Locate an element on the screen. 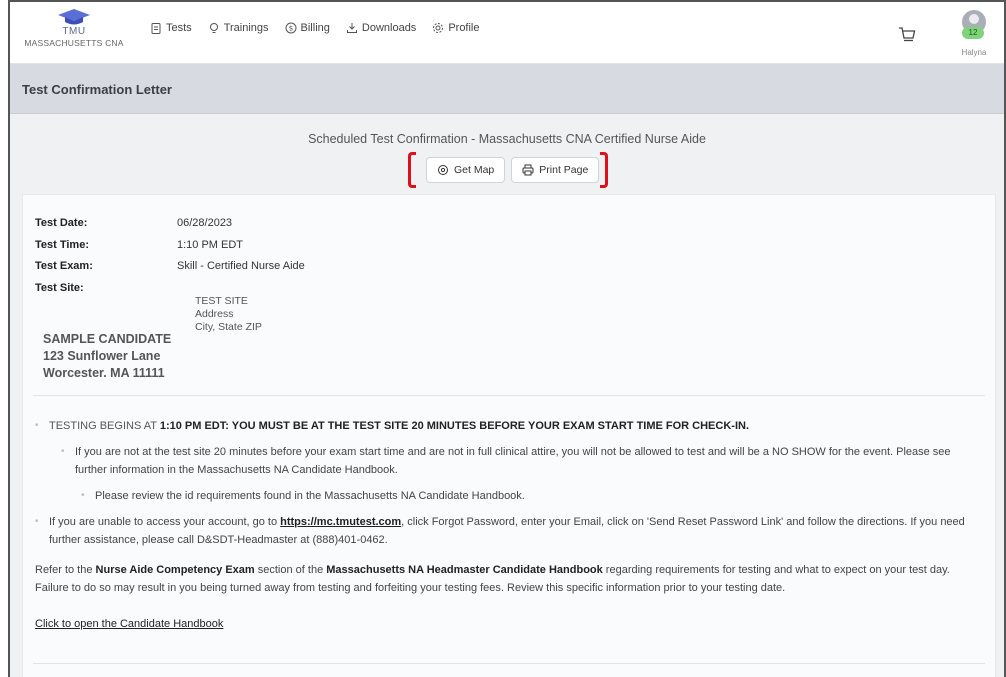 This screenshot has width=1006, height=677. dollar-circle-icon: $ is located at coordinates (291, 28).